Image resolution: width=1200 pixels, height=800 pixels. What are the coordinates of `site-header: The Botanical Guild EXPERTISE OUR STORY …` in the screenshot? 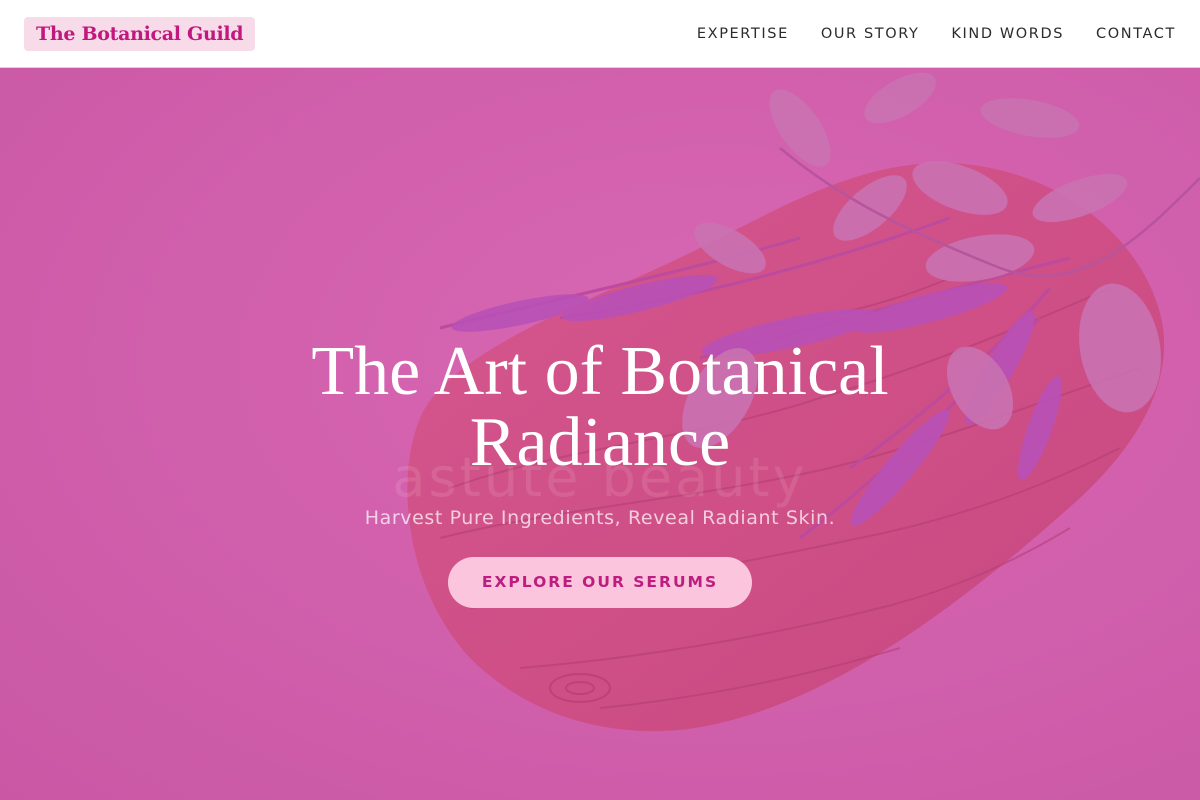 It's located at (600, 34).